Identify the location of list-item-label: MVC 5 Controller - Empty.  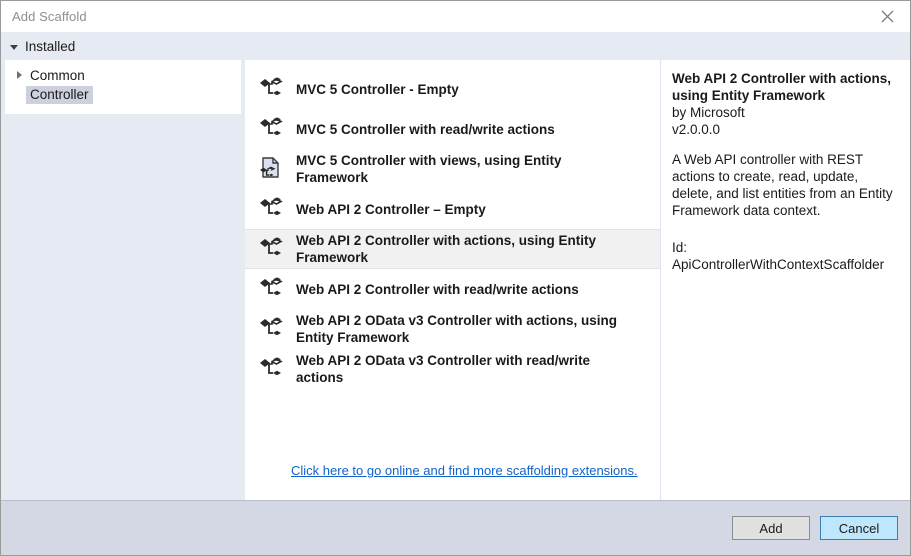
(377, 89).